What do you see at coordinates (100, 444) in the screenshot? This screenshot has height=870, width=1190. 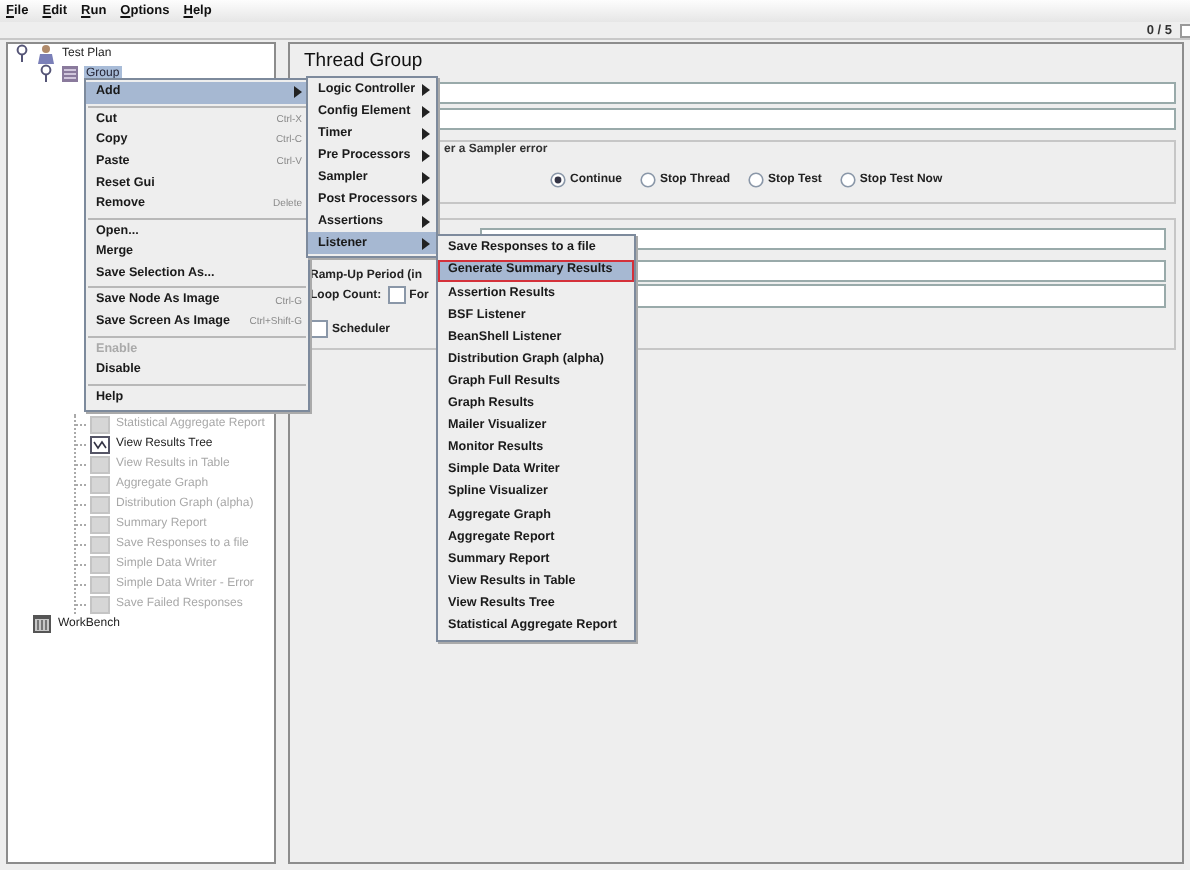 I see `chart-window-icon` at bounding box center [100, 444].